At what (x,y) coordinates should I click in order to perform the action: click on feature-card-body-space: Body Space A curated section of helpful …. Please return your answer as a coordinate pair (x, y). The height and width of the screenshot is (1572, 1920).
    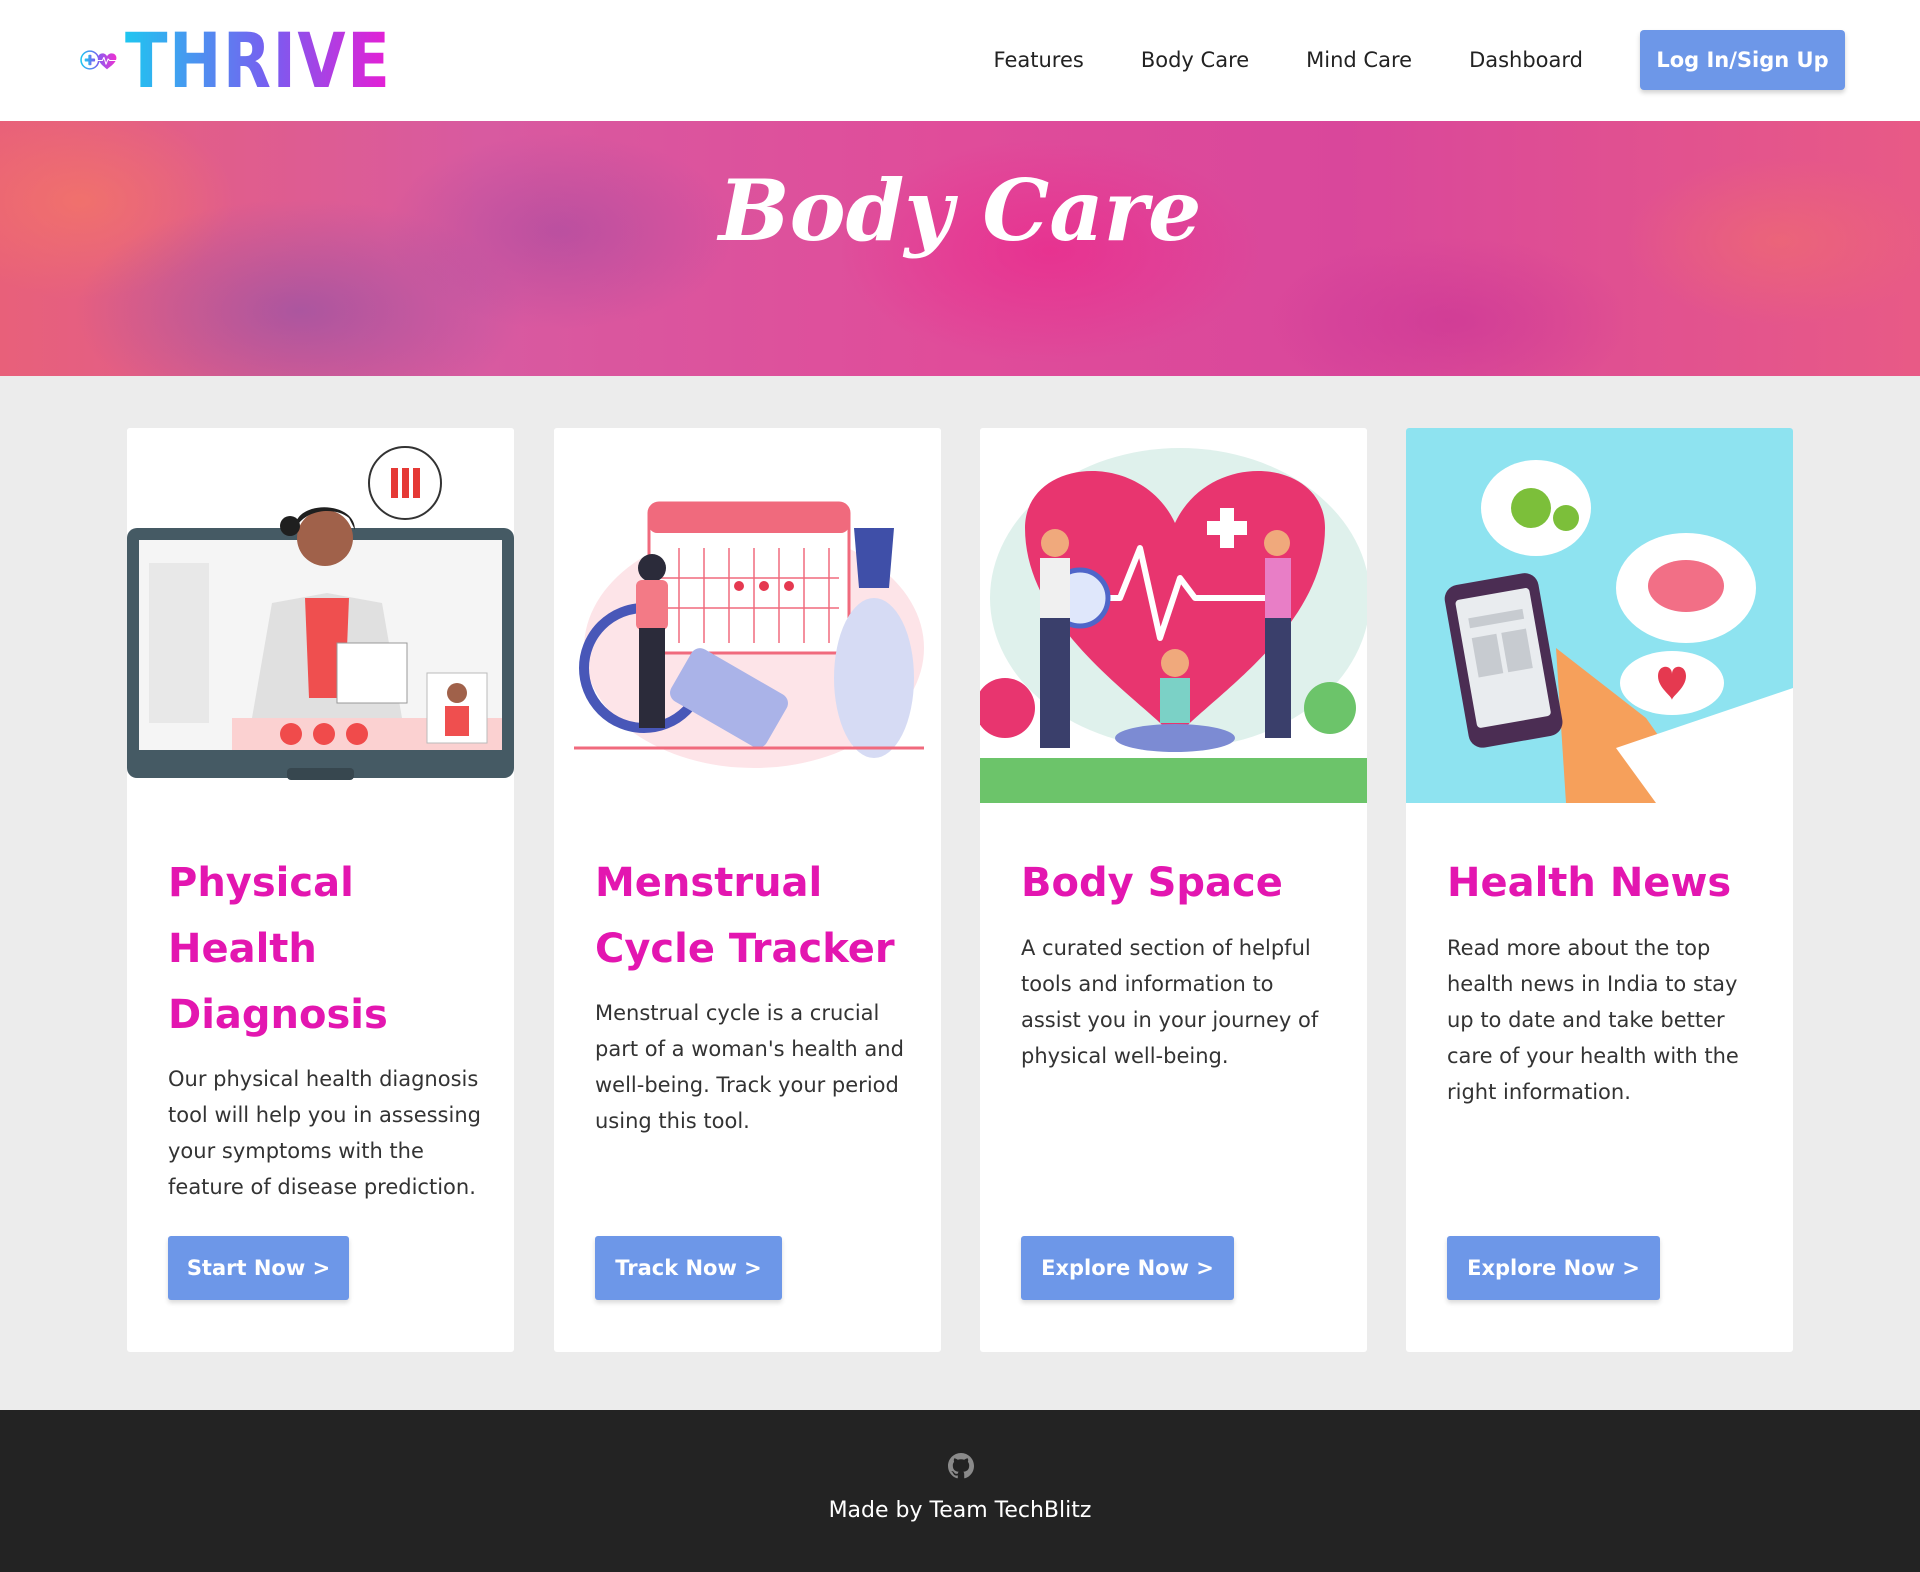
    Looking at the image, I should click on (1173, 890).